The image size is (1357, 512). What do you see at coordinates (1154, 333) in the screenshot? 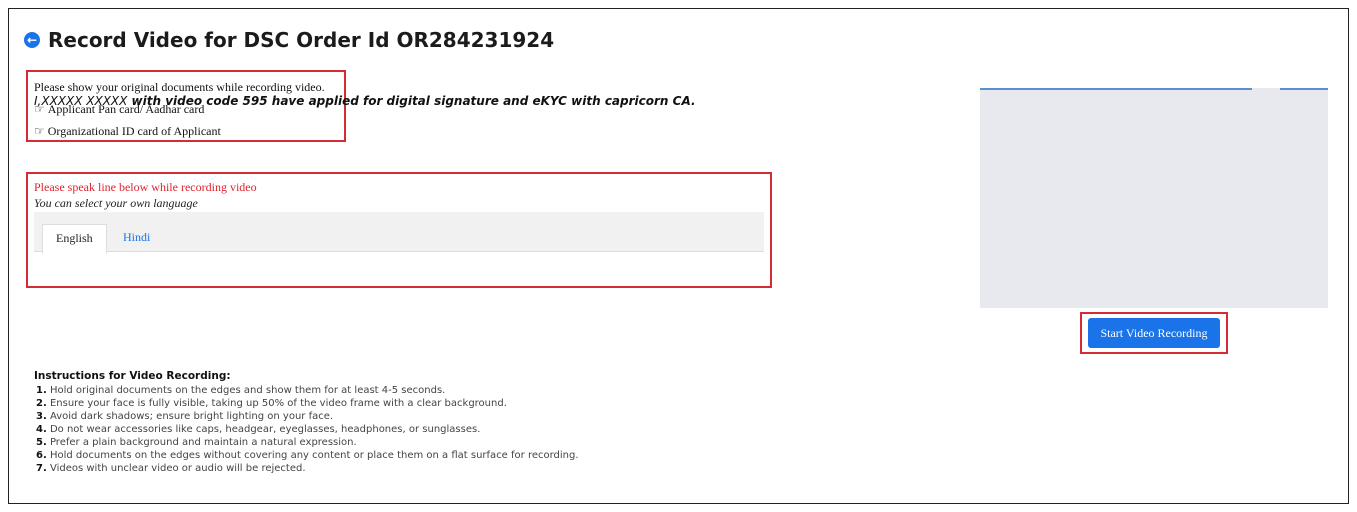
I see `start-recording-button: Start Video Recording` at bounding box center [1154, 333].